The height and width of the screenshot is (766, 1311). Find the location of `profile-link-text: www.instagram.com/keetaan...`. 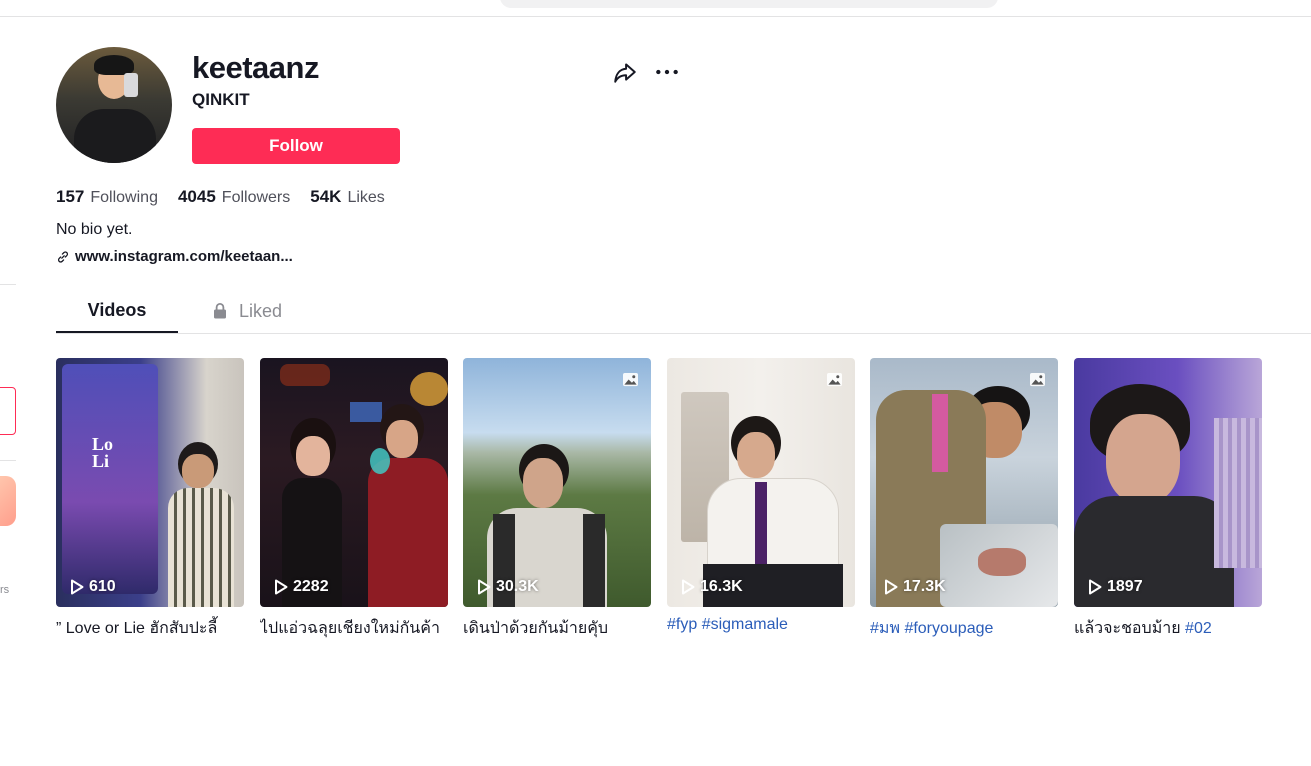

profile-link-text: www.instagram.com/keetaan... is located at coordinates (184, 256).